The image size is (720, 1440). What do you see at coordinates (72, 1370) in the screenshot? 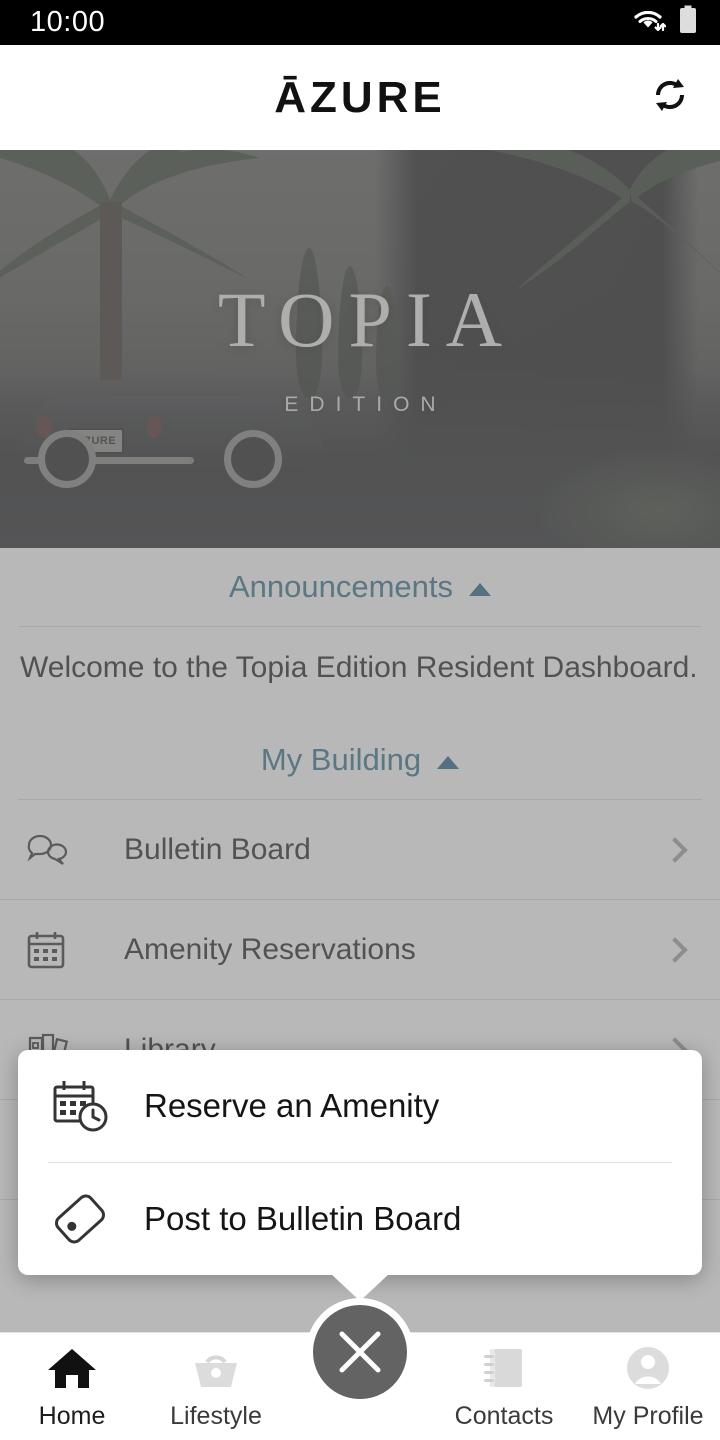
I see `home-icon` at bounding box center [72, 1370].